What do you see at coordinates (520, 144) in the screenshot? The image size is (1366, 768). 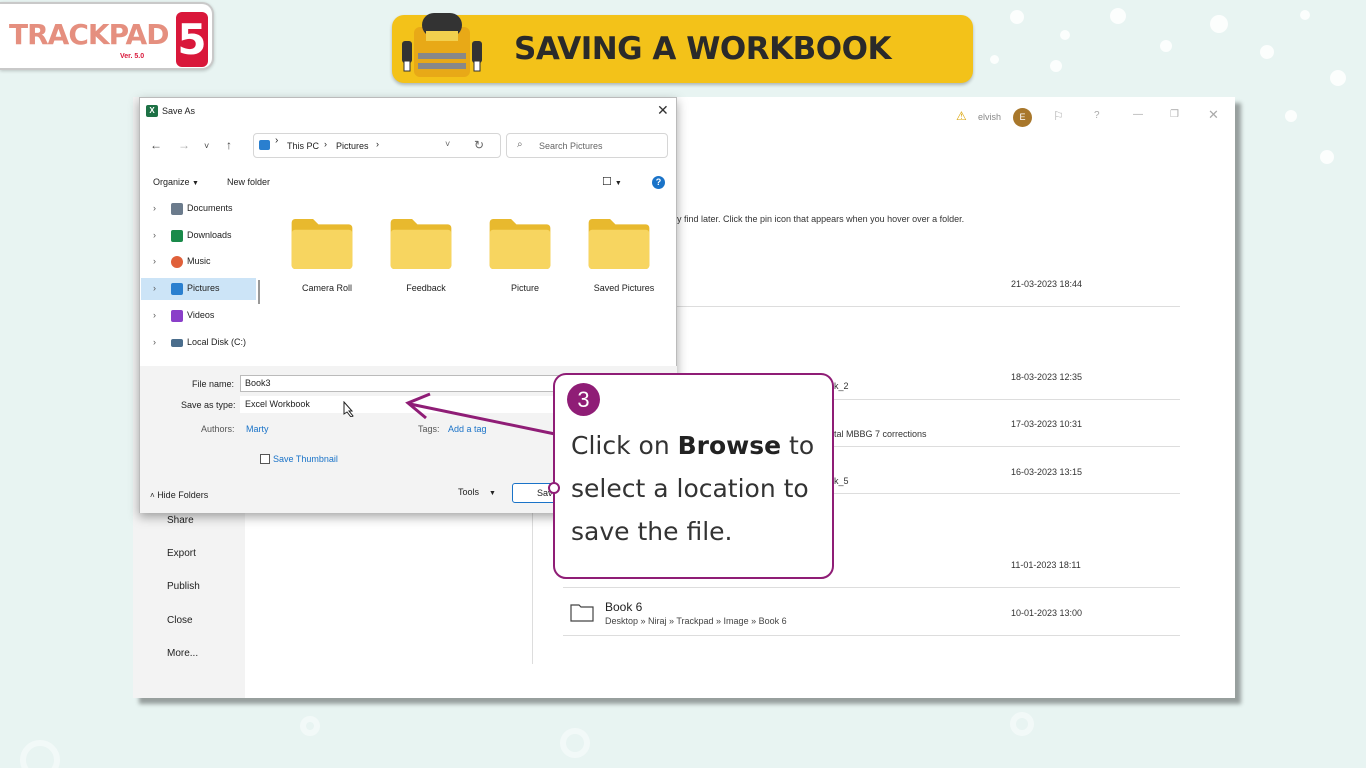 I see `search-icon: ⌕` at bounding box center [520, 144].